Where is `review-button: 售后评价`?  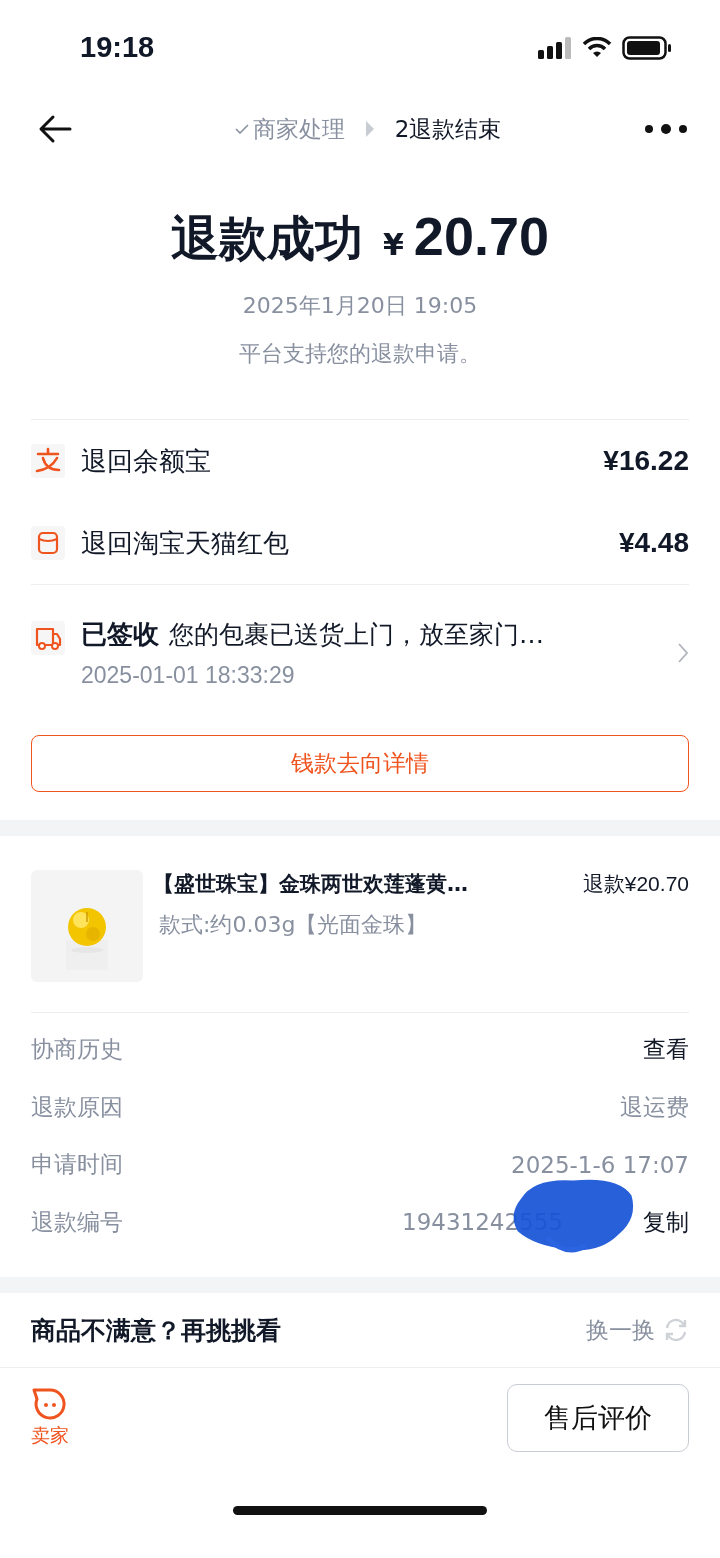 review-button: 售后评价 is located at coordinates (598, 1418).